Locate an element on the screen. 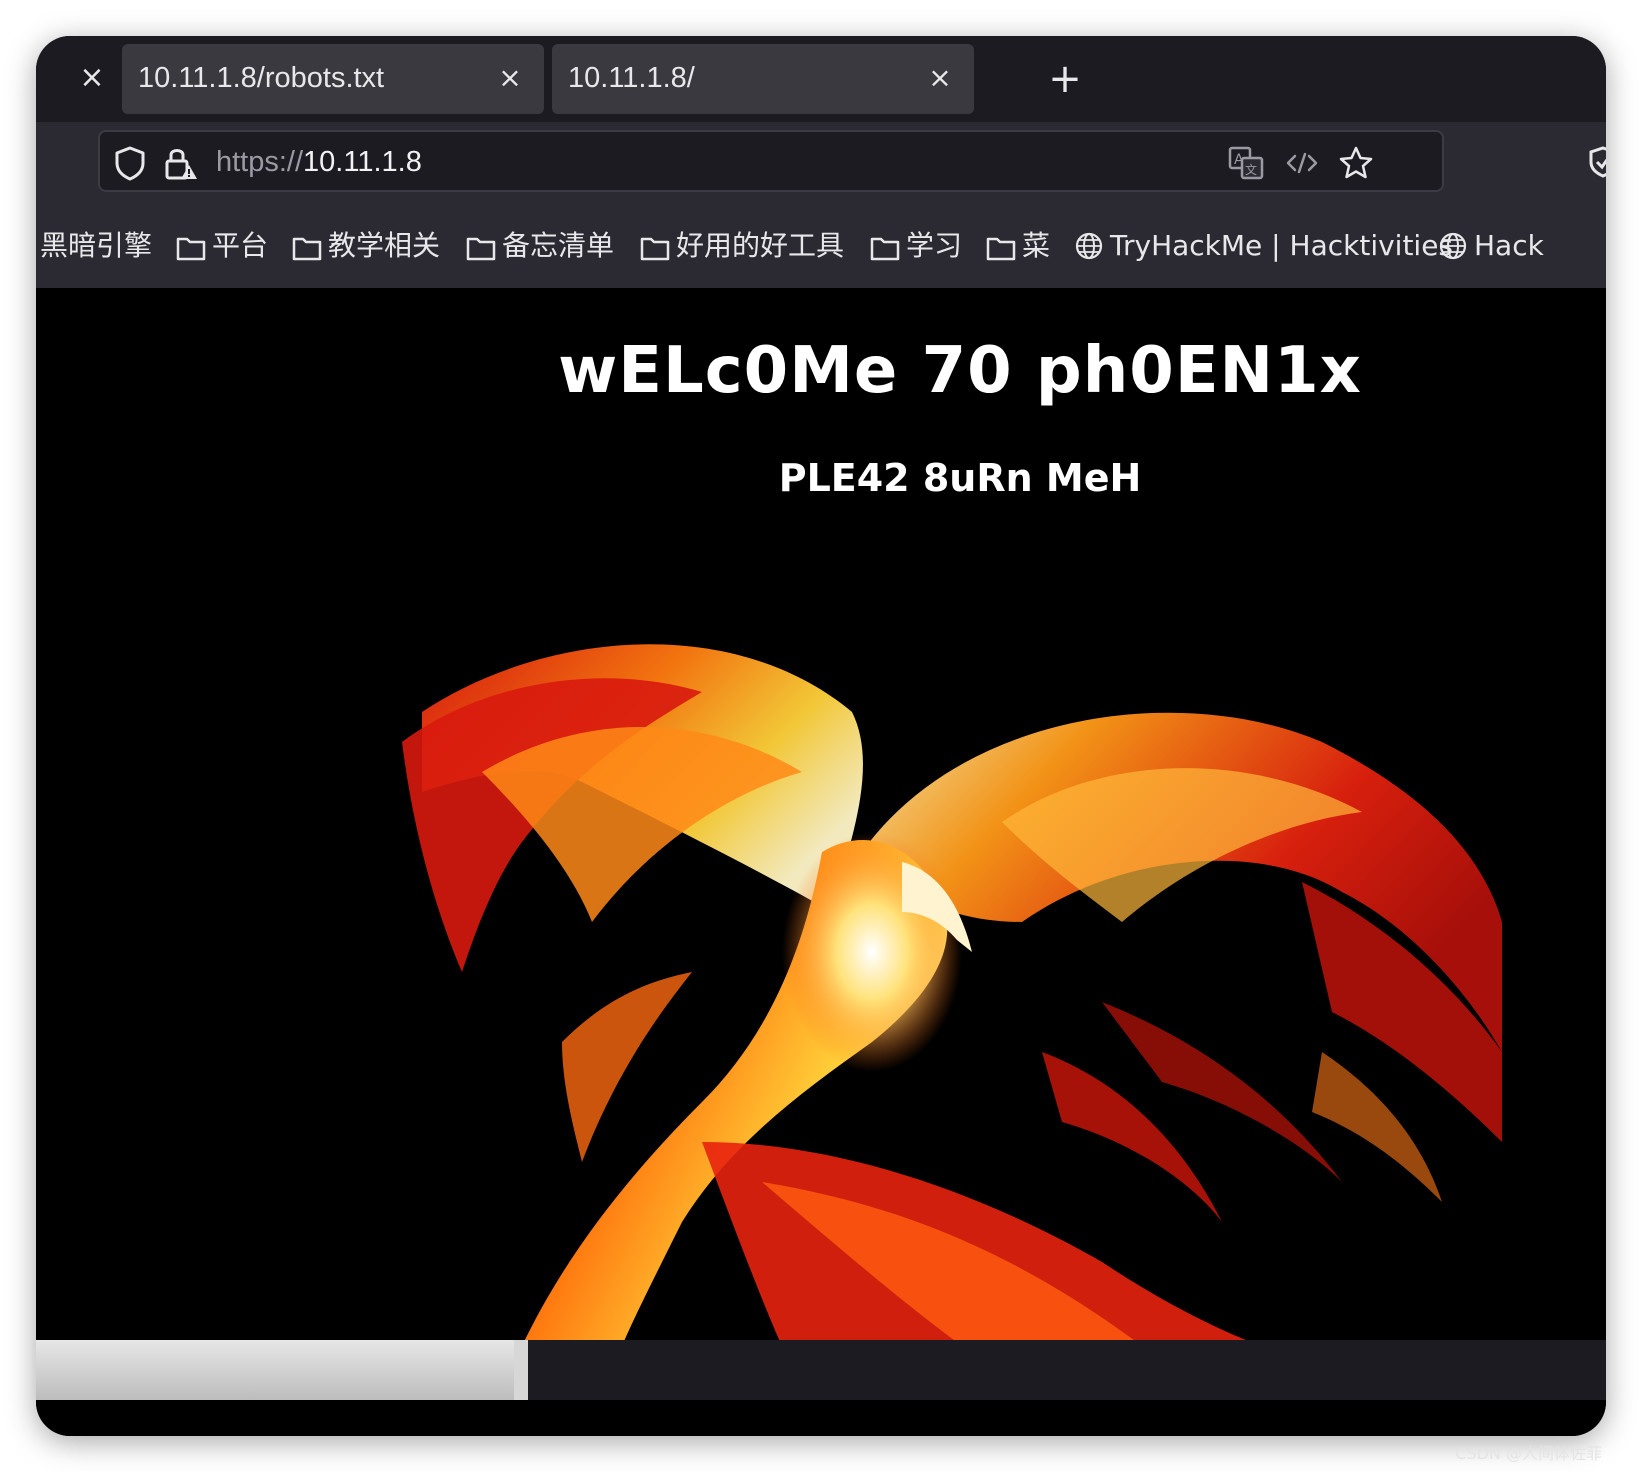 Image resolution: width=1642 pixels, height=1472 pixels. bookmark-hack: Hack is located at coordinates (1491, 246).